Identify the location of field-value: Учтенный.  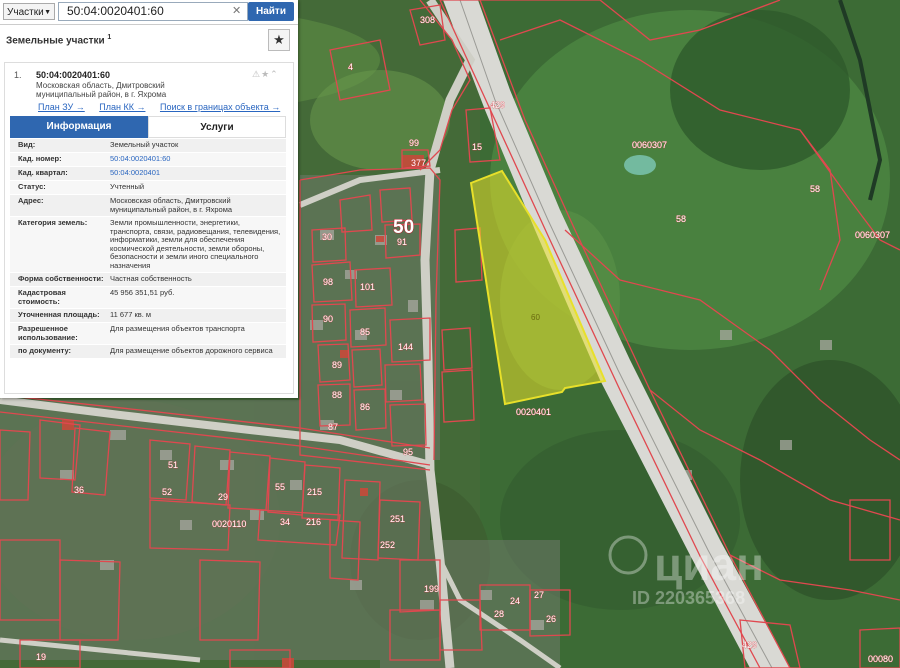
(127, 186).